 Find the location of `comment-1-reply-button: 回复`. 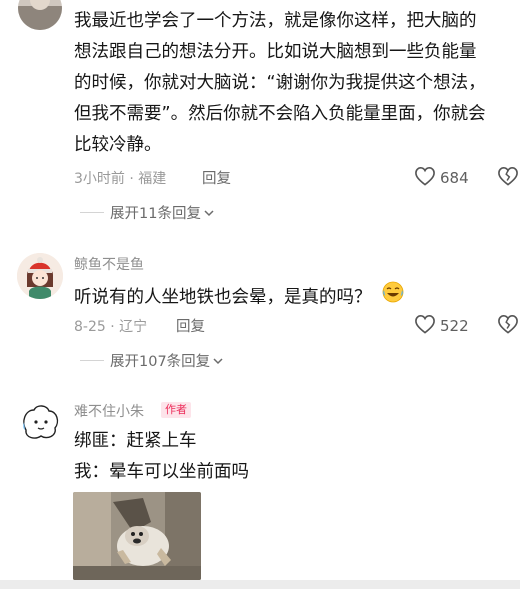

comment-1-reply-button: 回复 is located at coordinates (216, 177).